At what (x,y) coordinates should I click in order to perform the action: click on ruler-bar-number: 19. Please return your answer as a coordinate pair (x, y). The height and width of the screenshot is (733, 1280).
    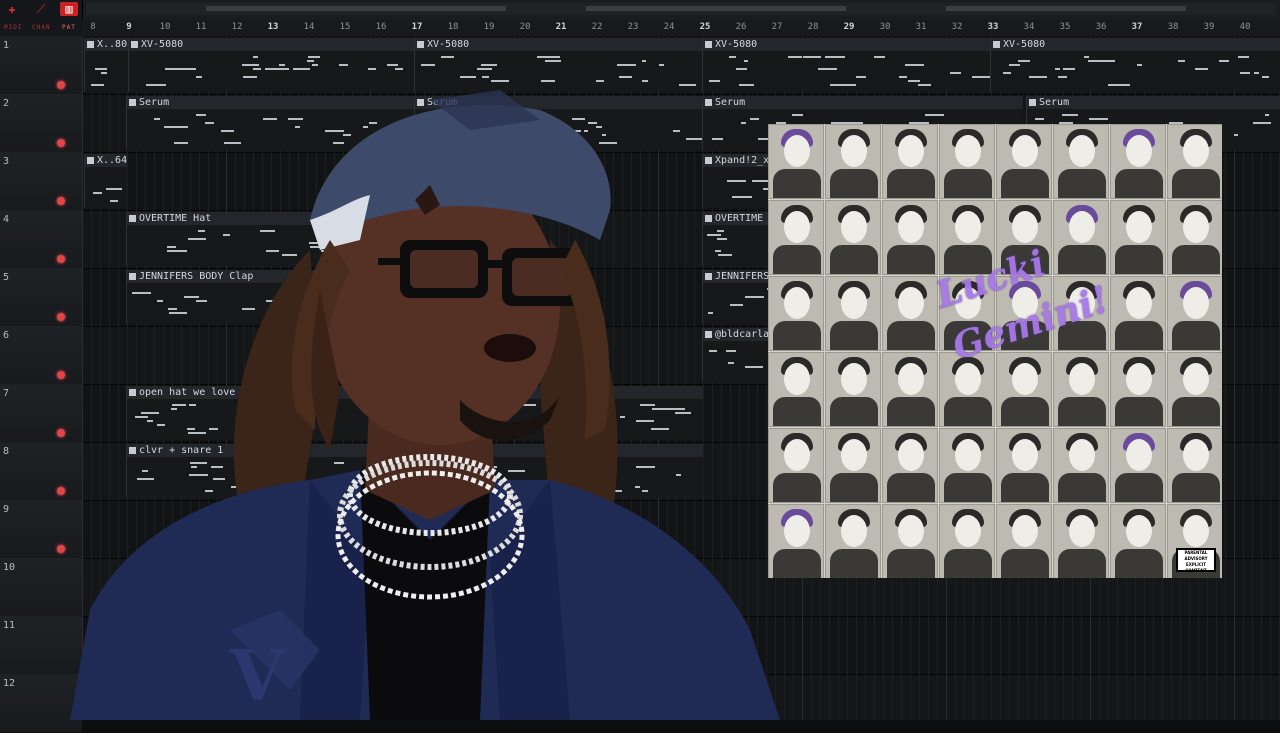
    Looking at the image, I should click on (489, 27).